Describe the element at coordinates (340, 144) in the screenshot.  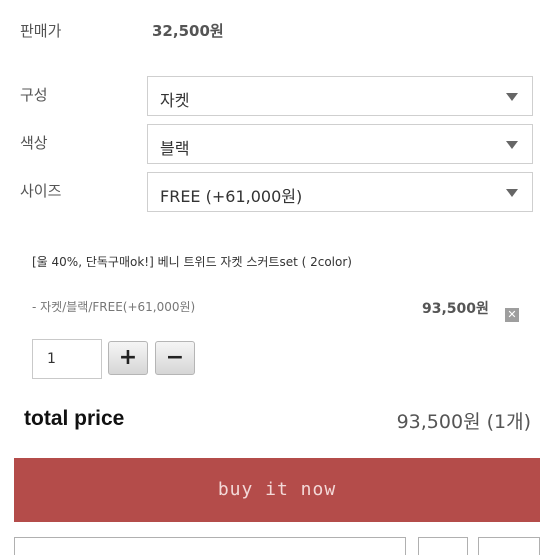
I see `color-select: 블랙` at that location.